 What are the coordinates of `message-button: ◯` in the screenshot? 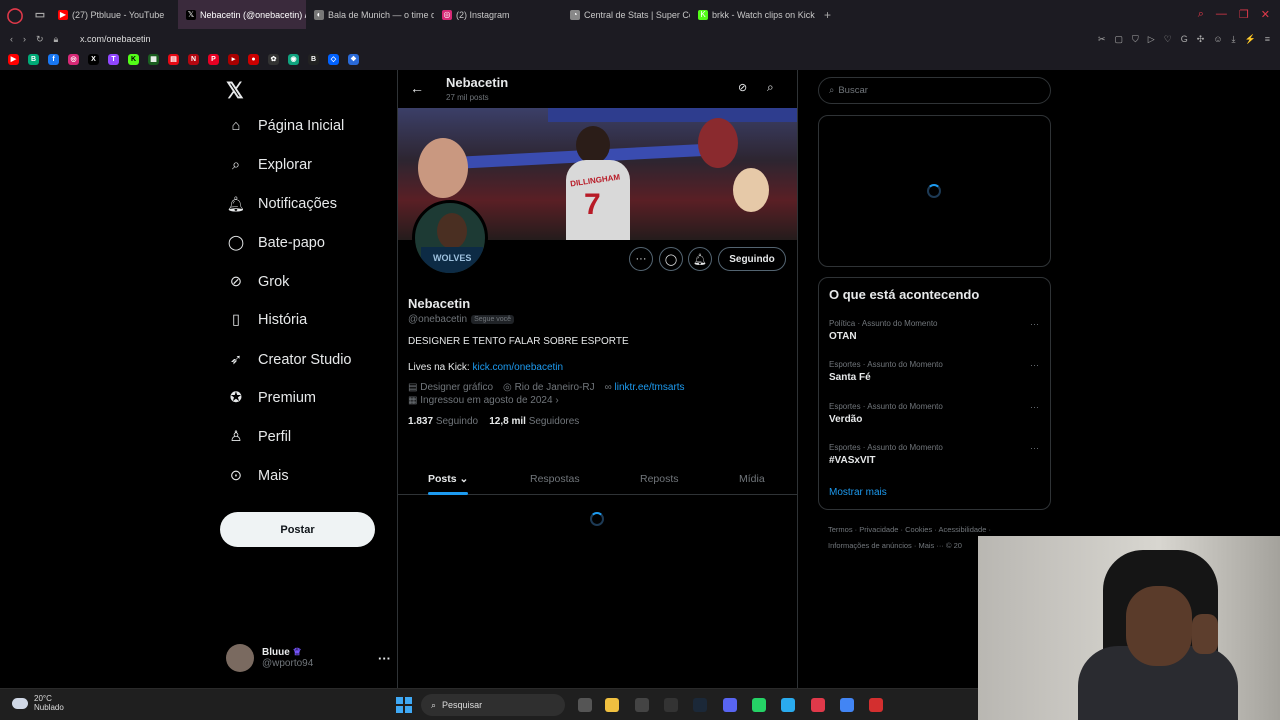 It's located at (671, 259).